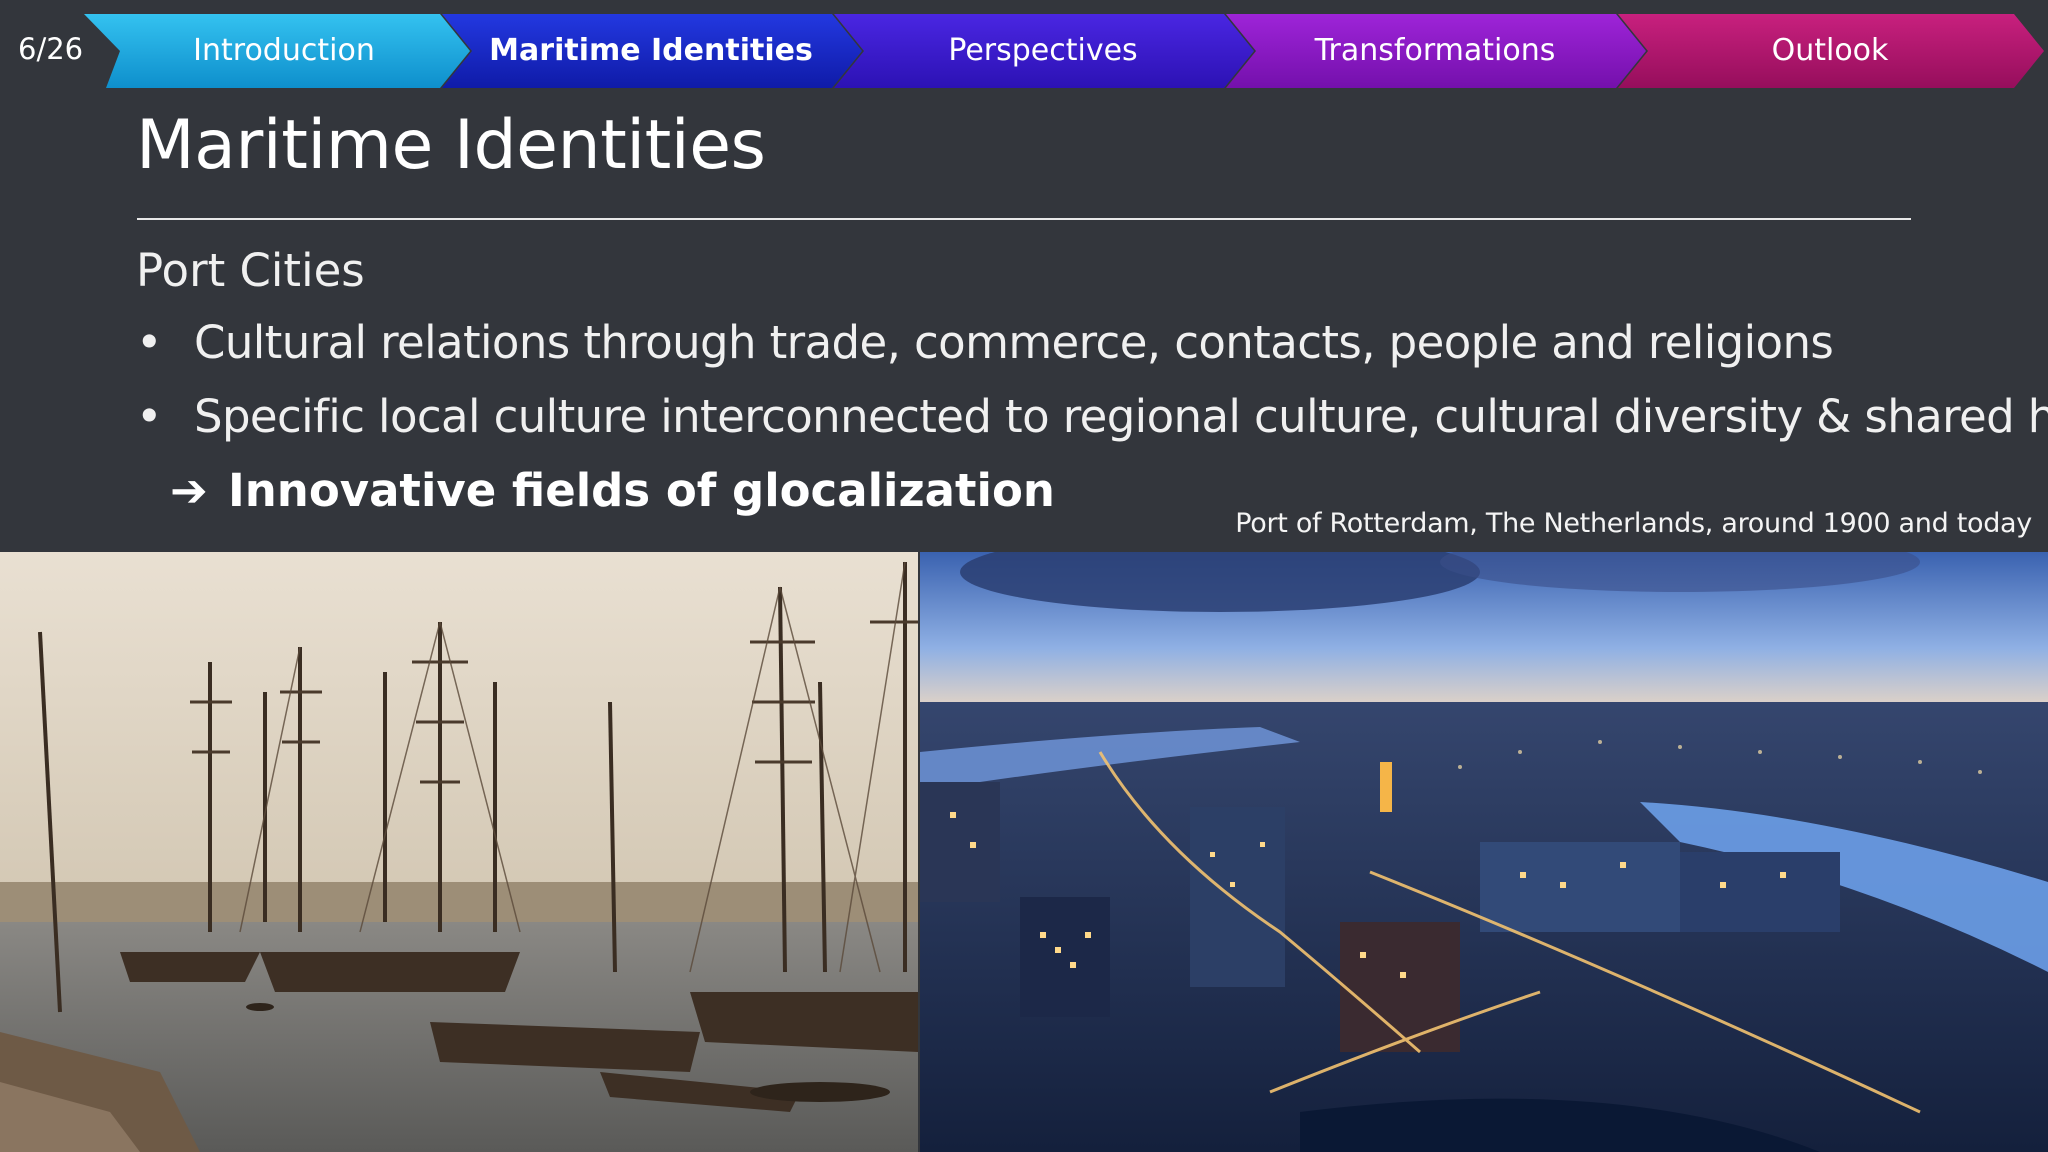  I want to click on page-number: 6/26, so click(51, 49).